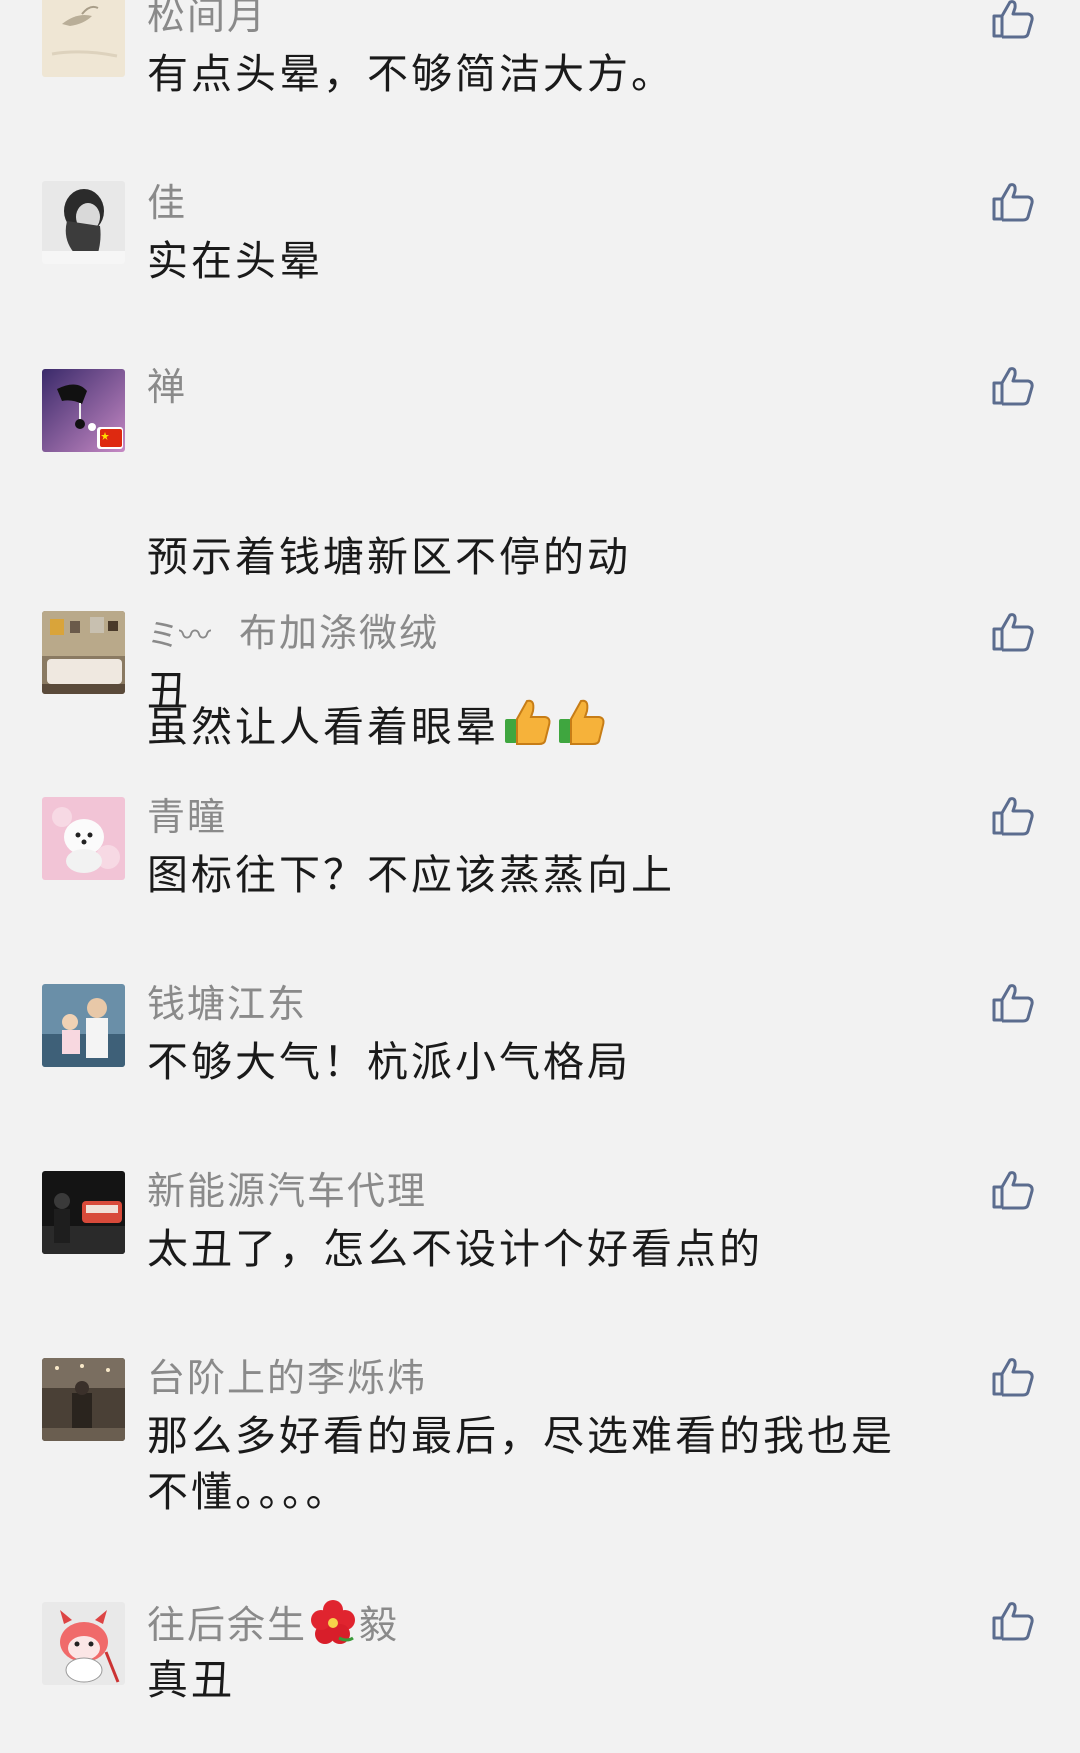 The height and width of the screenshot is (1753, 1080). Describe the element at coordinates (83, 838) in the screenshot. I see `white-dog-avatar-icon` at that location.